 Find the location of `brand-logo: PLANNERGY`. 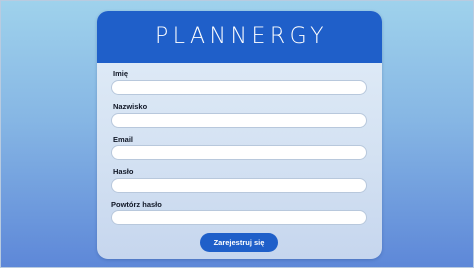

brand-logo: PLANNERGY is located at coordinates (241, 36).